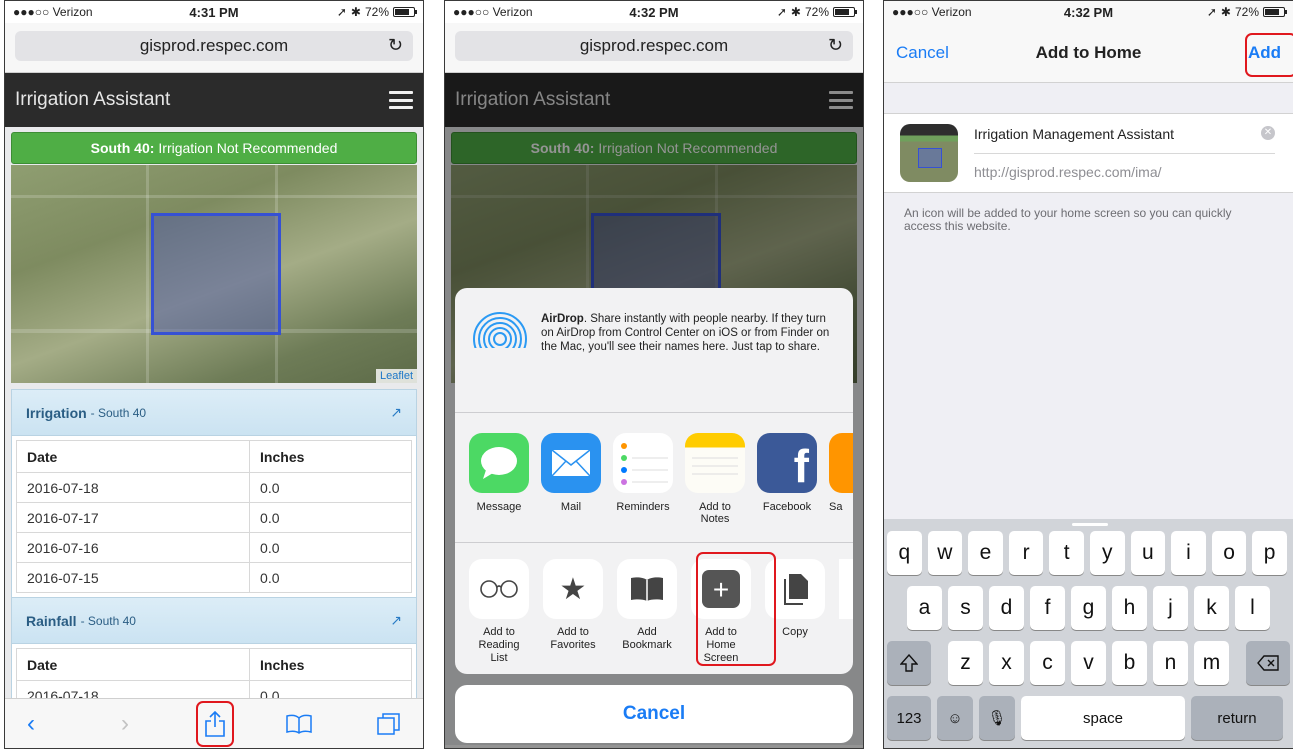  I want to click on column-header-inches: Inches, so click(330, 664).